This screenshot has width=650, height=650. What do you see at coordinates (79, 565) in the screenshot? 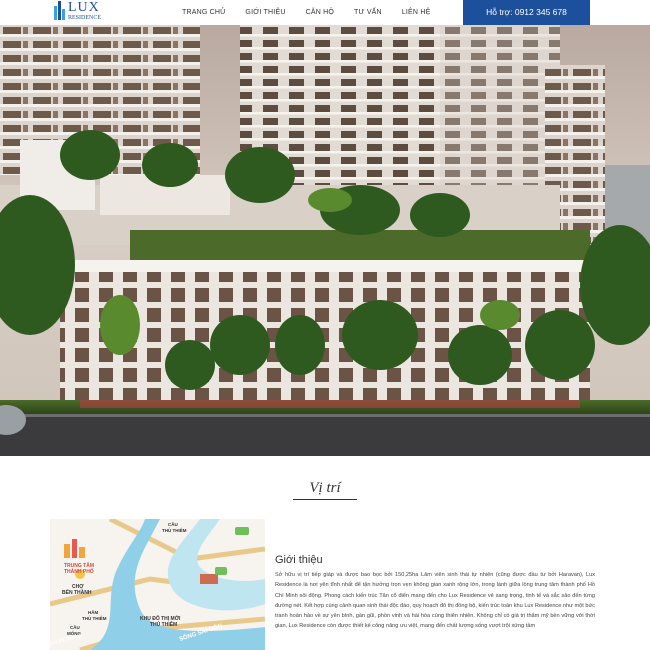
I see `svg-text: TRUNG TÂM` at bounding box center [79, 565].